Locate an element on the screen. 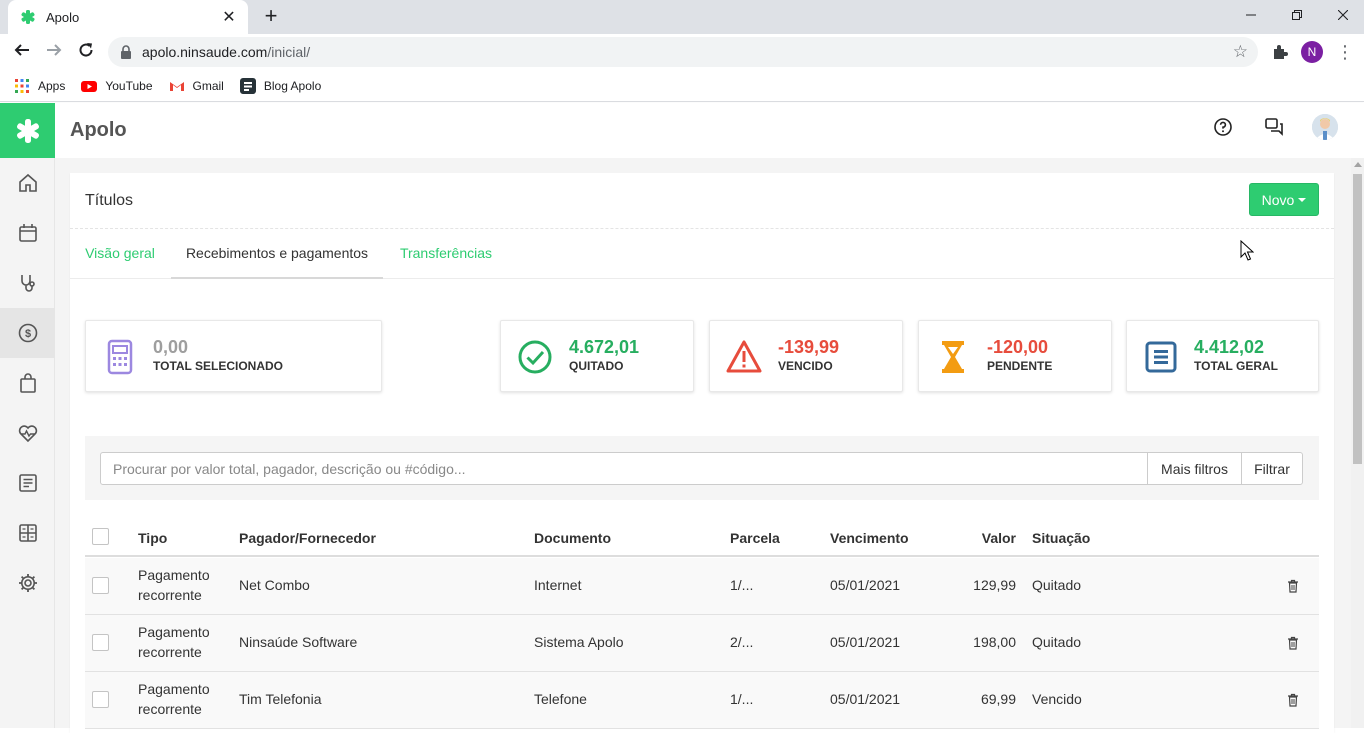 The image size is (1364, 733). filter-button: Filtrar is located at coordinates (1272, 468).